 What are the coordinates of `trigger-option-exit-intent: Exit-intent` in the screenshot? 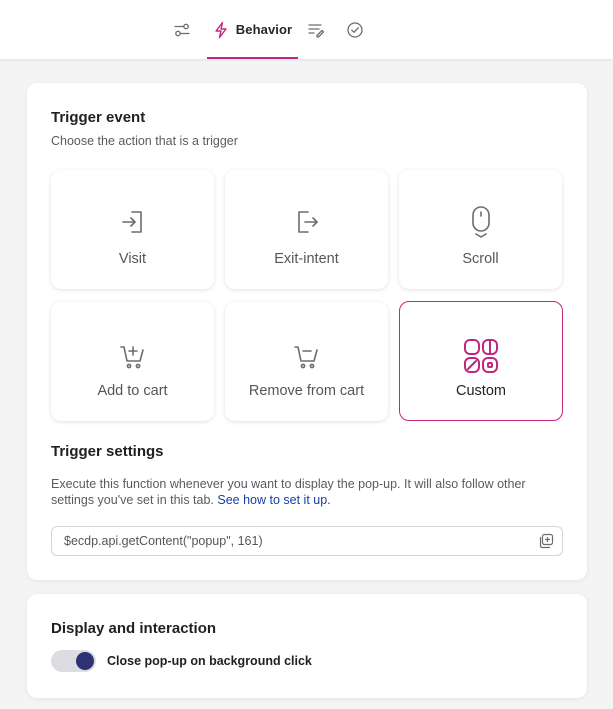 It's located at (306, 229).